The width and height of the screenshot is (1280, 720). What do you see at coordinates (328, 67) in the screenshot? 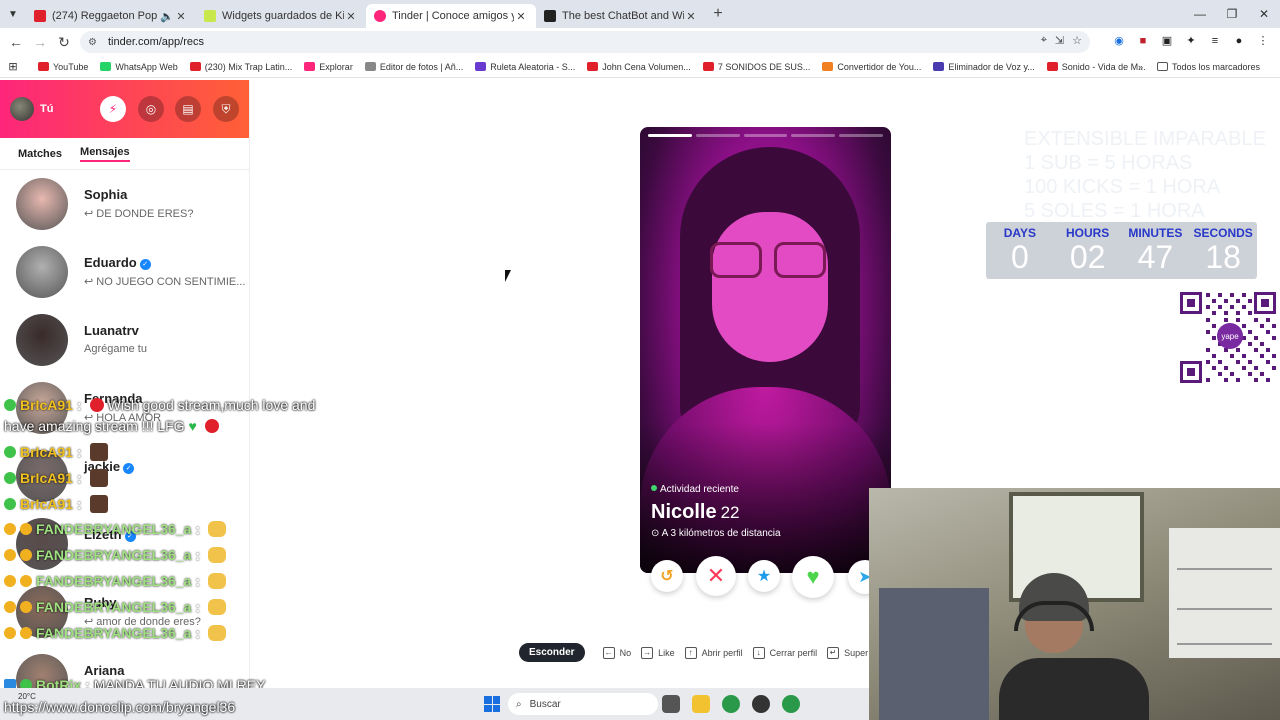
I see `bookmark-item: Explorar` at bounding box center [328, 67].